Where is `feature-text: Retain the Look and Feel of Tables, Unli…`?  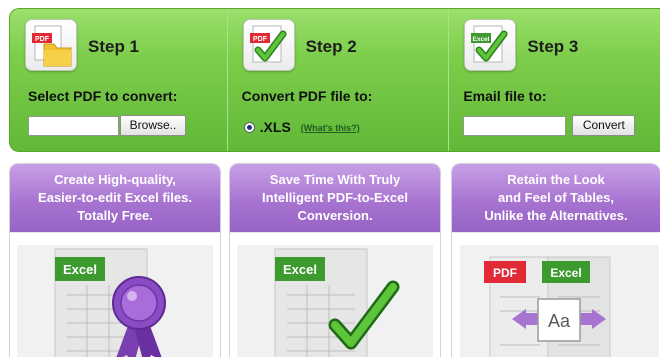
feature-text: Retain the Look and Feel of Tables, Unli… is located at coordinates (556, 197).